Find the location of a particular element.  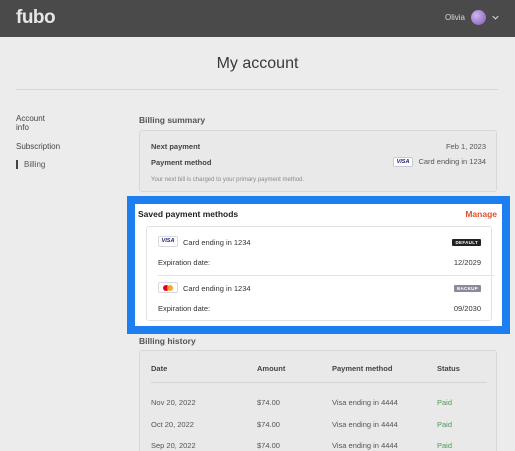

next-payment-value: Feb 1, 2023 is located at coordinates (465, 146).